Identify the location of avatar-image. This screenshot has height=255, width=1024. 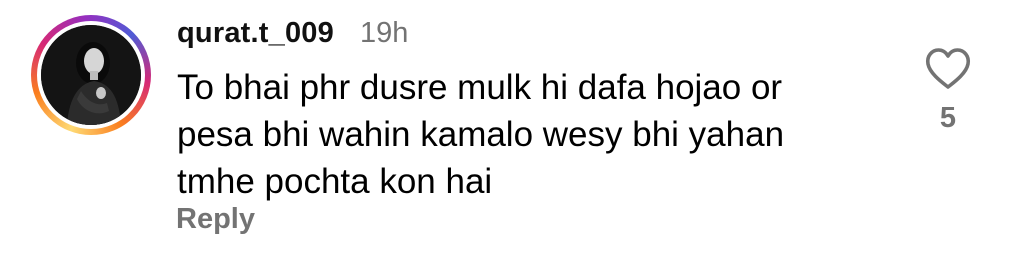
(91, 75).